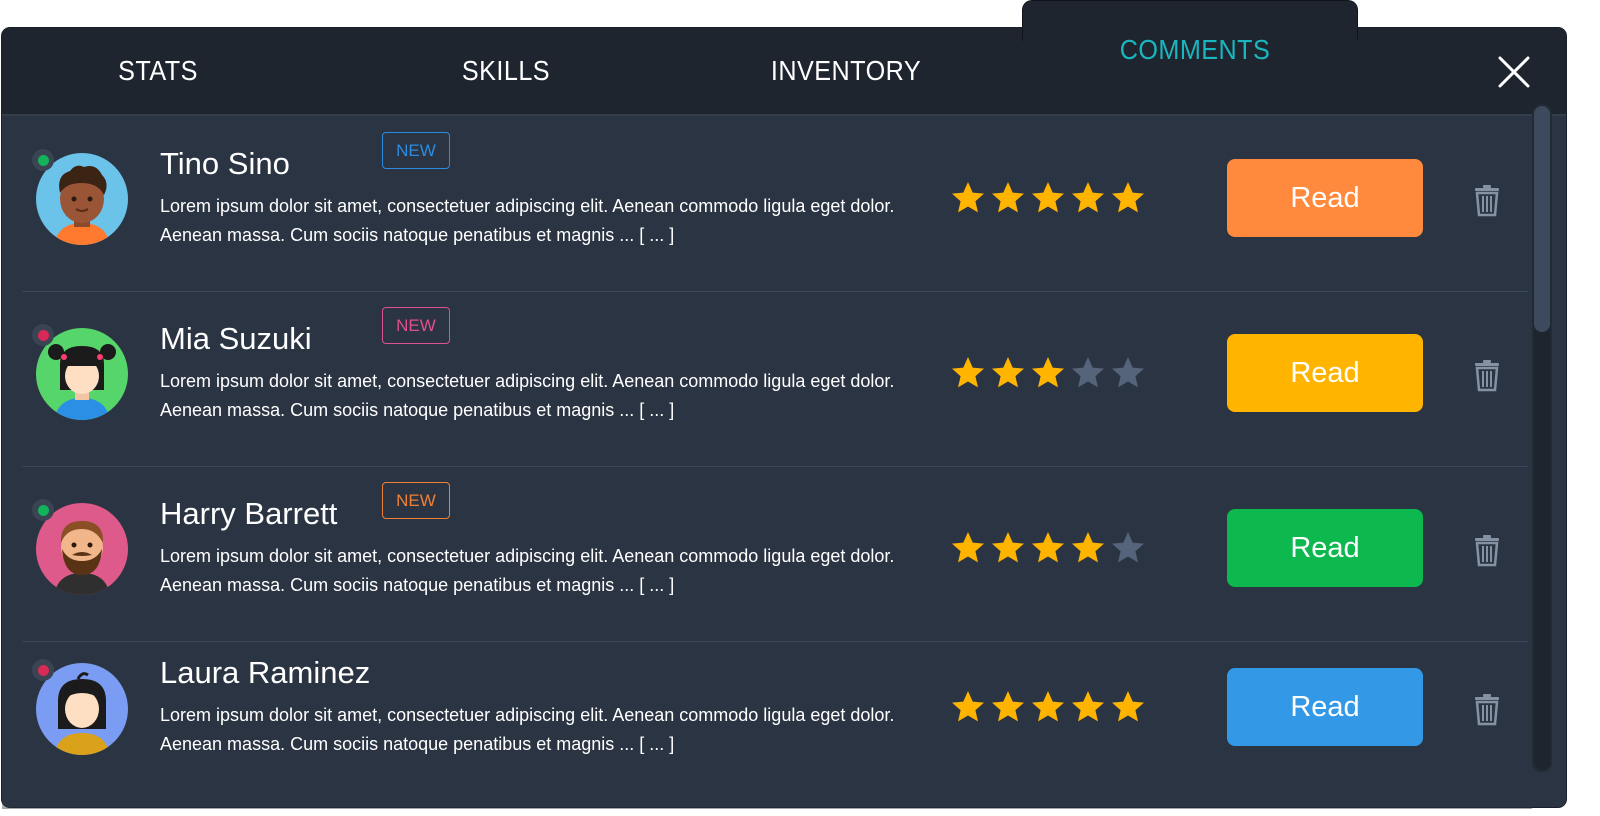 This screenshot has width=1600, height=816. I want to click on commenter-name: Laura Raminez, so click(265, 672).